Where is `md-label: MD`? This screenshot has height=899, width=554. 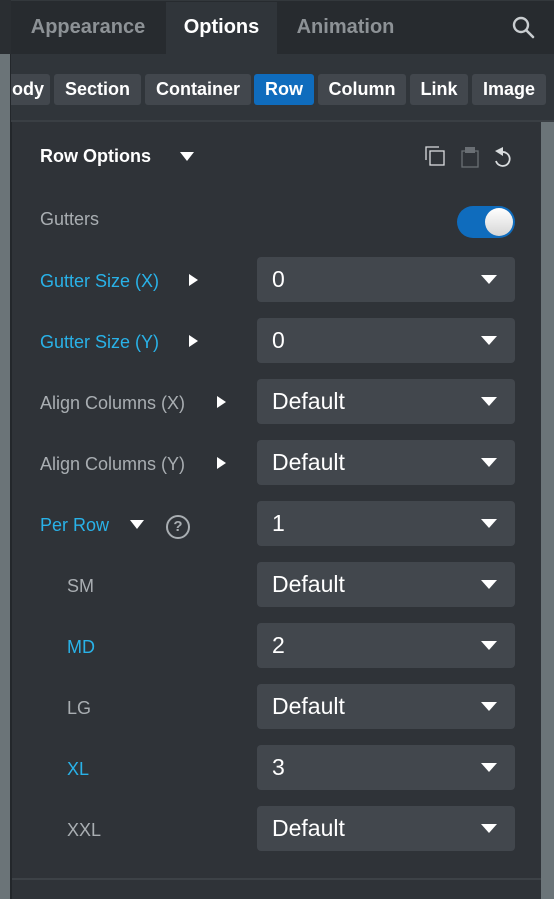
md-label: MD is located at coordinates (81, 647).